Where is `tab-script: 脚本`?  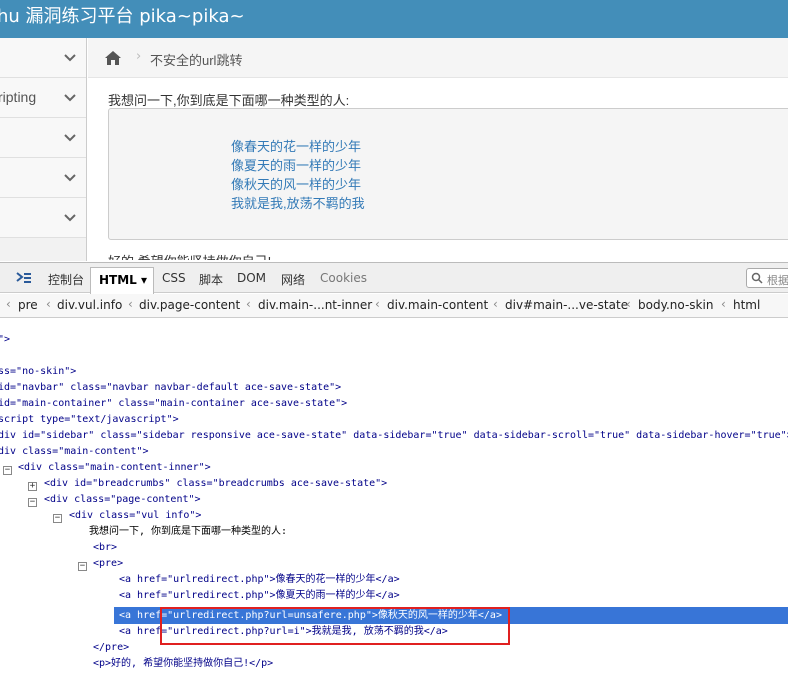 tab-script: 脚本 is located at coordinates (211, 279).